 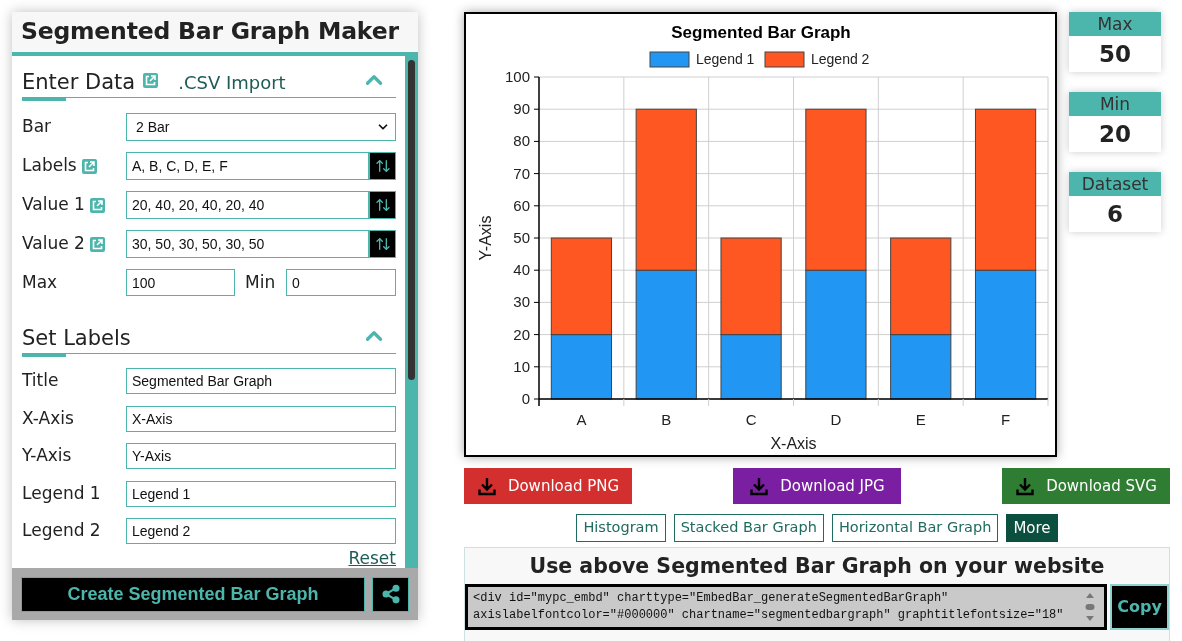 I want to click on field-label: Value 2, so click(x=53, y=244).